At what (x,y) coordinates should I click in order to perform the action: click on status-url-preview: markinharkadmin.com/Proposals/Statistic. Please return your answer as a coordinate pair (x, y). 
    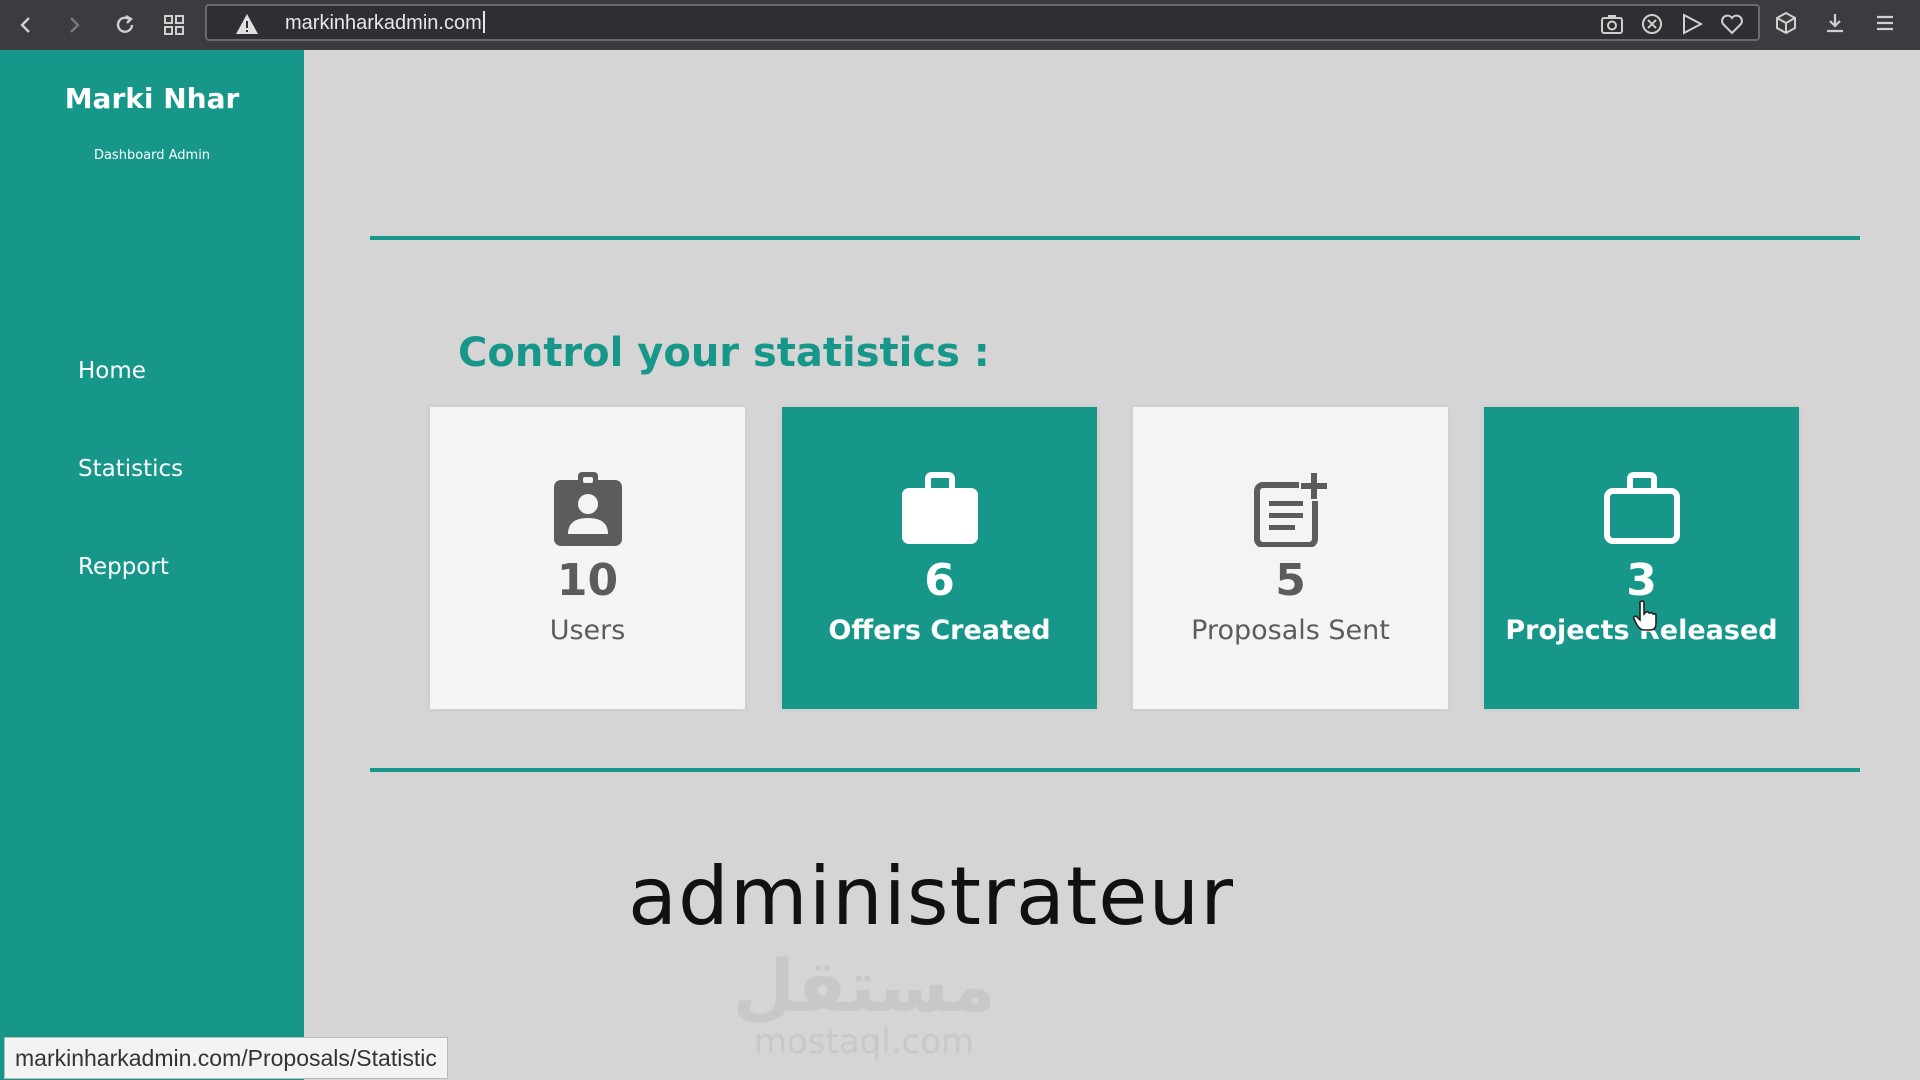
    Looking at the image, I should click on (226, 1058).